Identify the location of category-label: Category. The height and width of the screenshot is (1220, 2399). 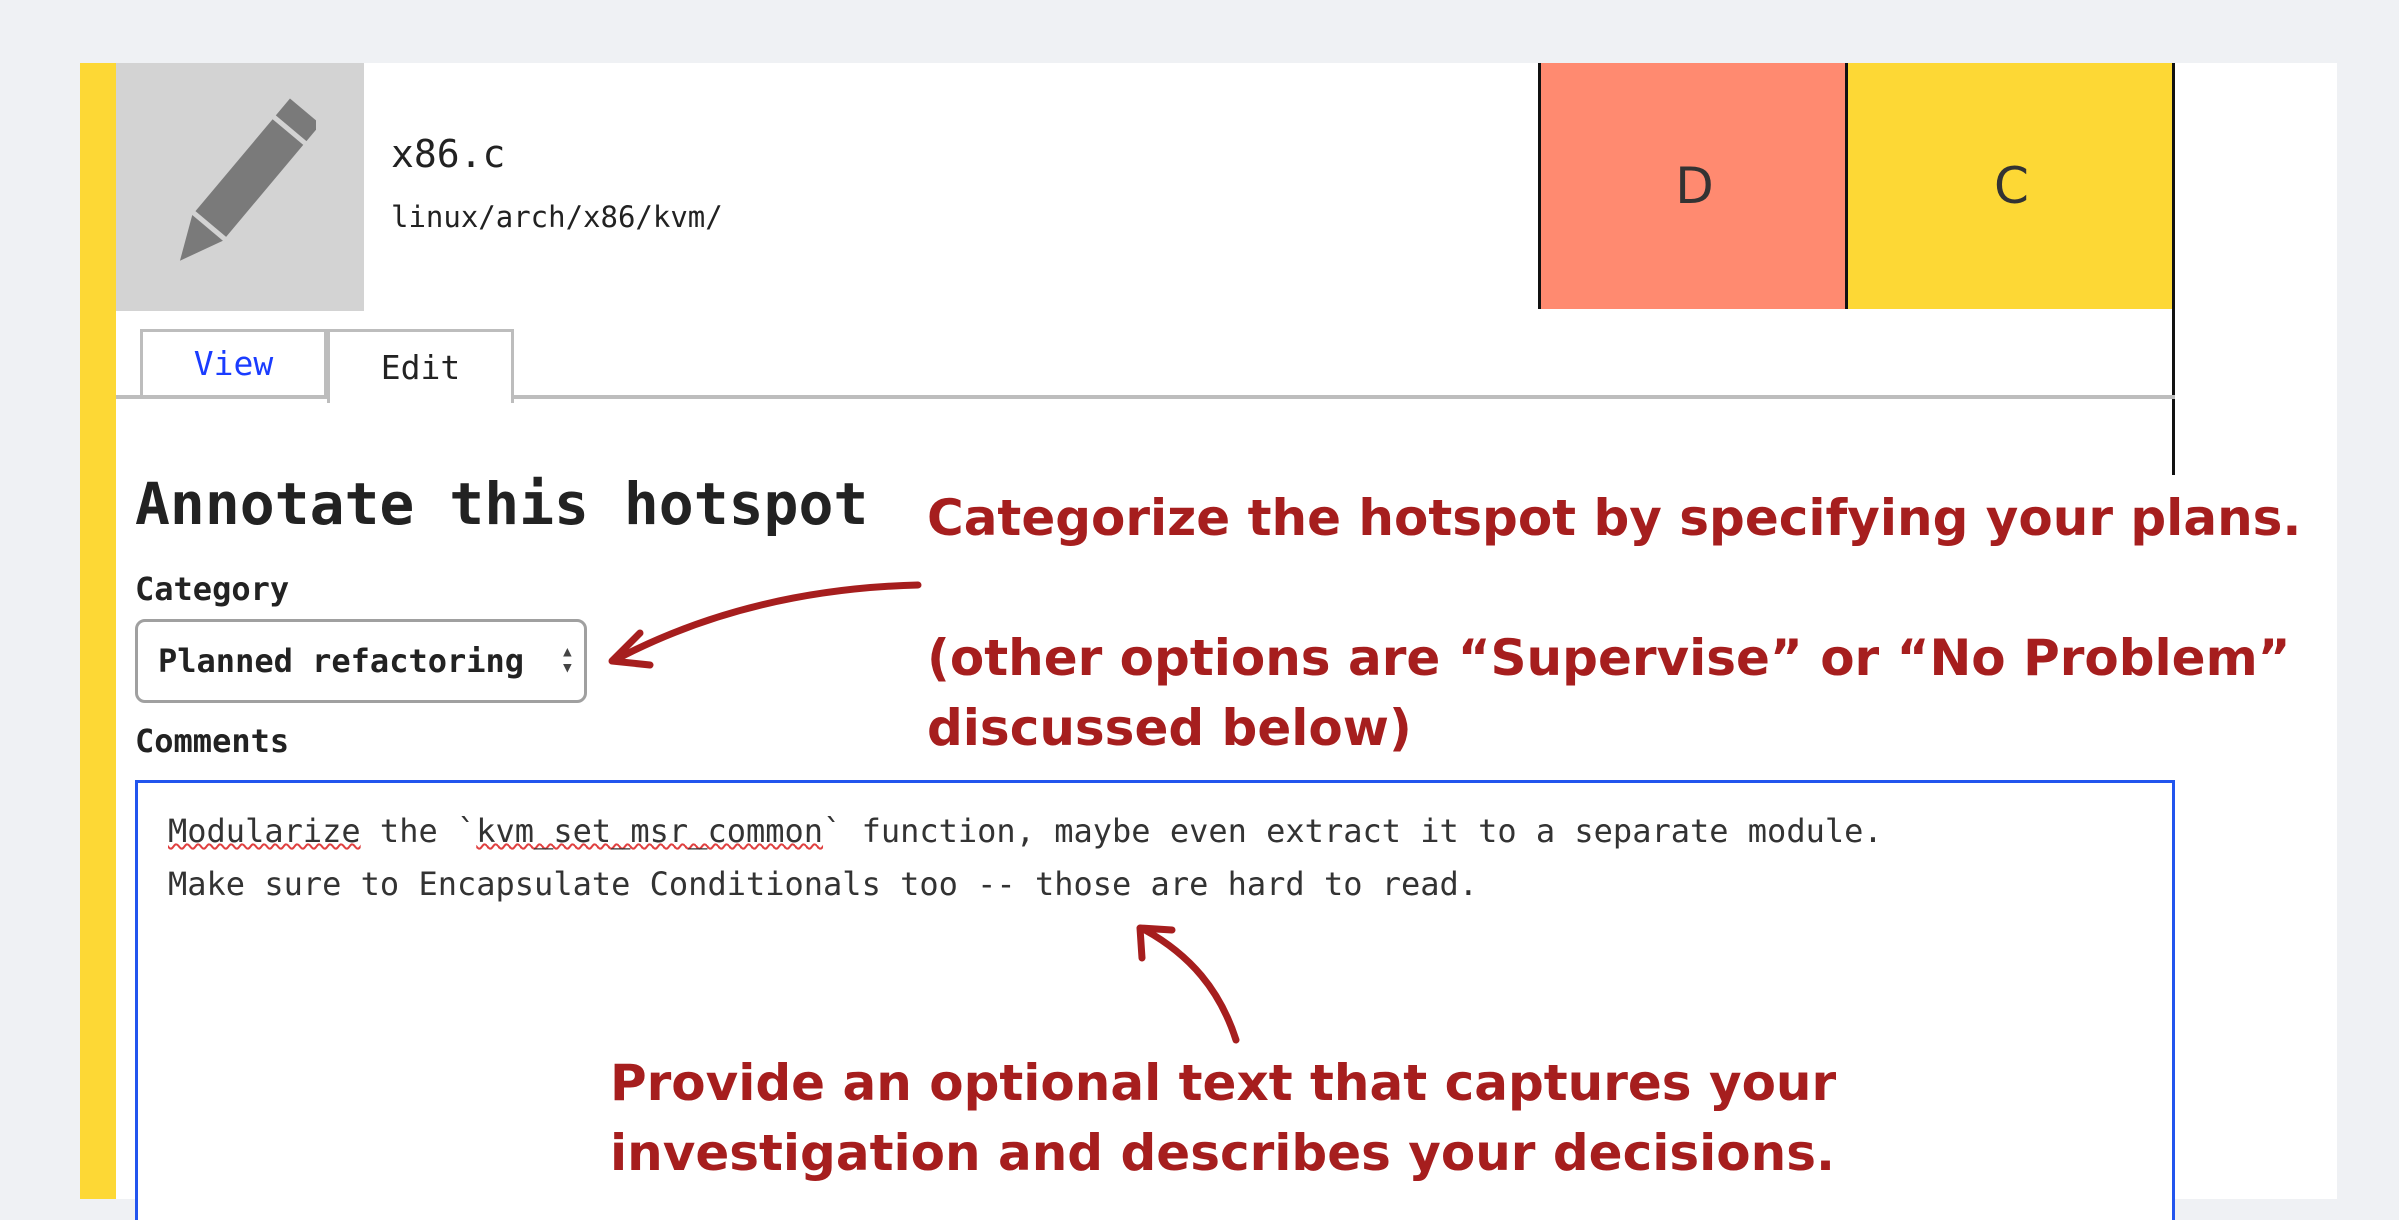
(212, 589).